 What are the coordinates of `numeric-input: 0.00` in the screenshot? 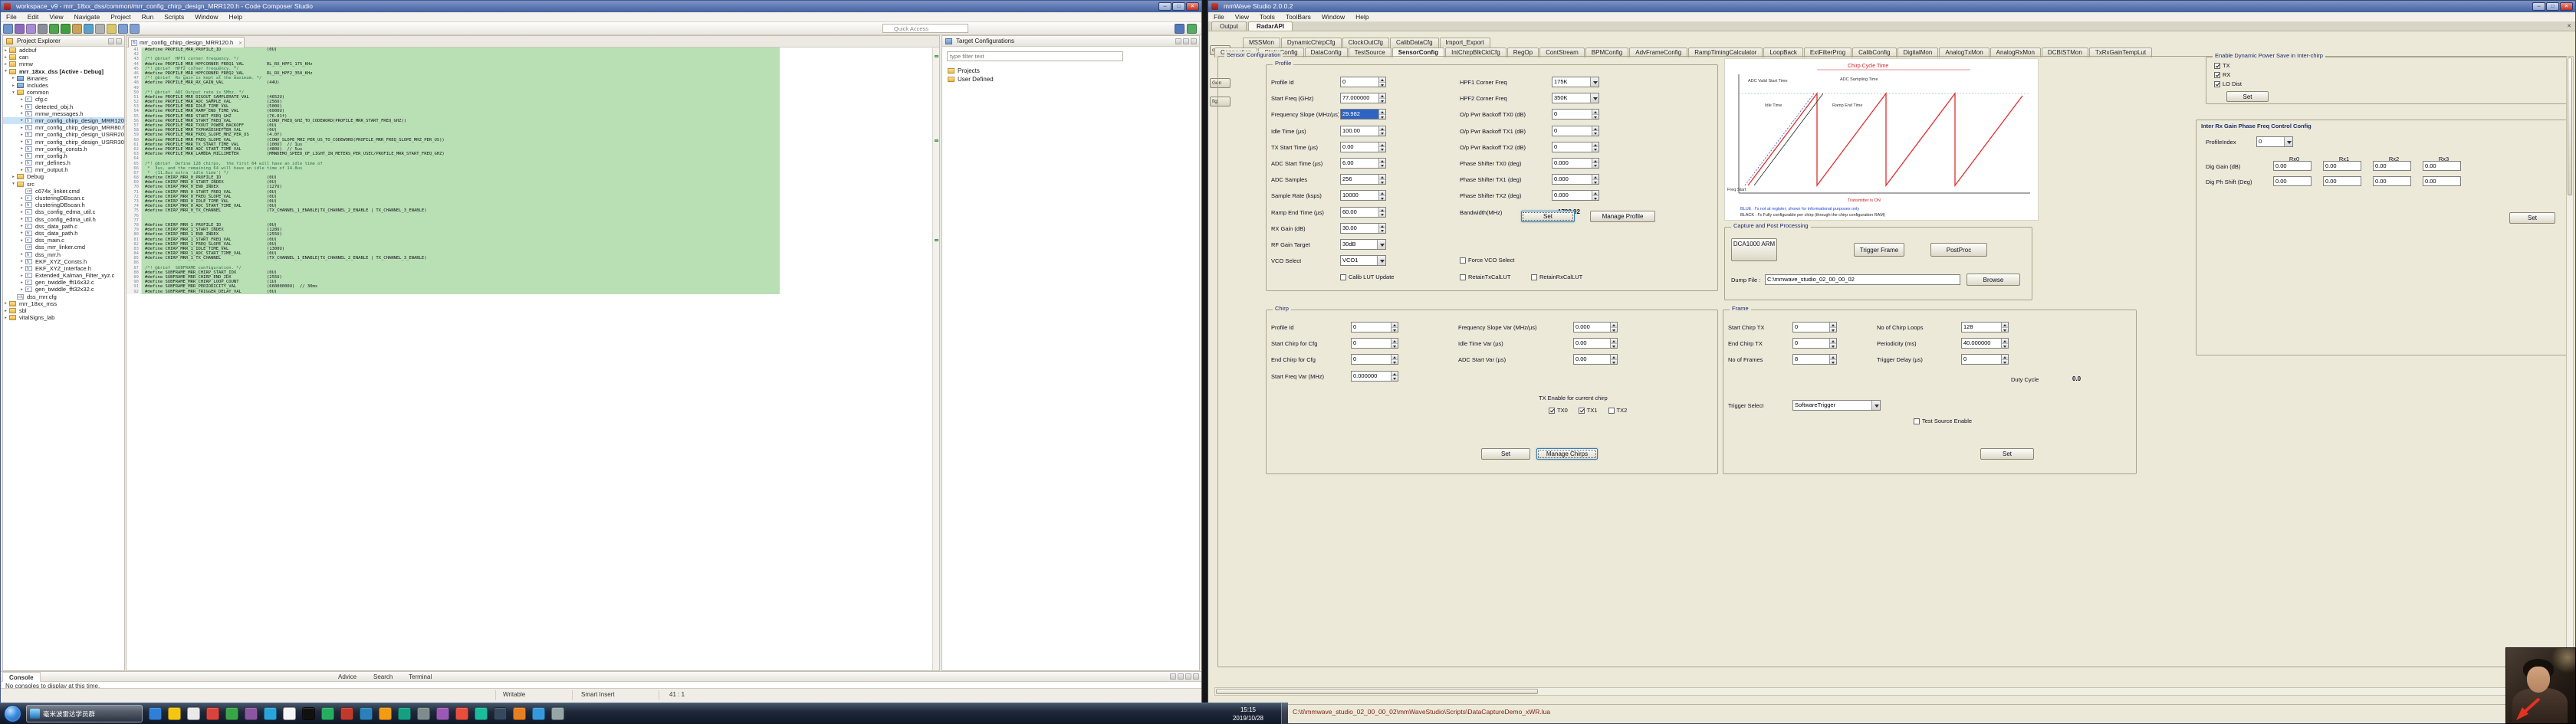 It's located at (1595, 343).